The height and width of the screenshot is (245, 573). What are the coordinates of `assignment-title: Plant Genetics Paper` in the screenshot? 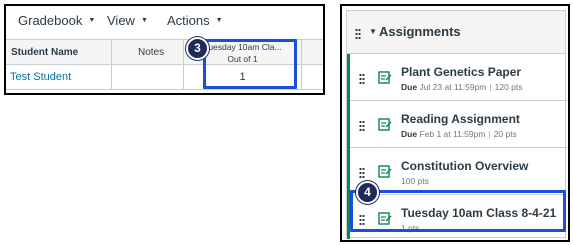 It's located at (461, 72).